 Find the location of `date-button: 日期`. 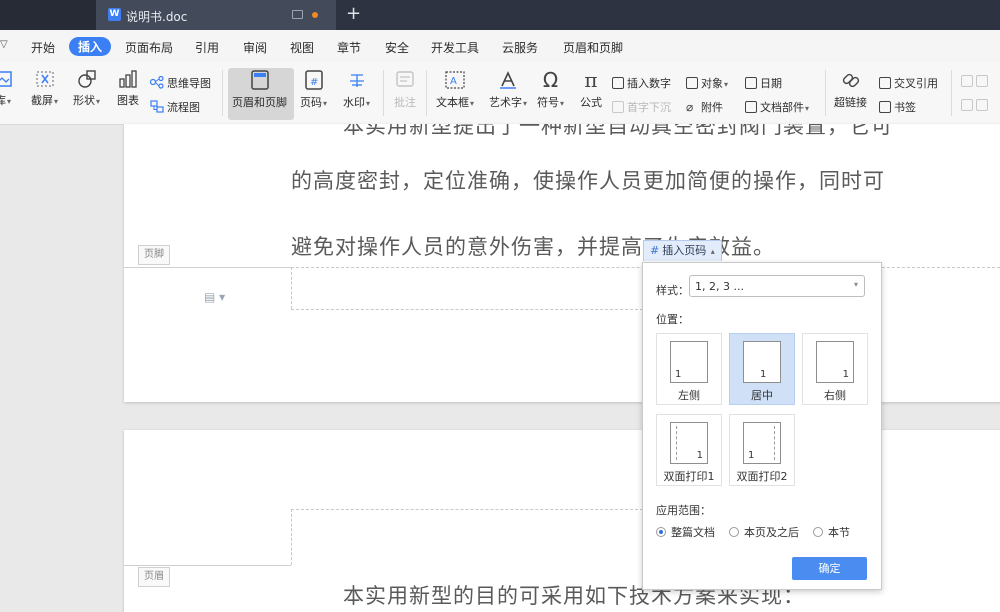

date-button: 日期 is located at coordinates (763, 83).